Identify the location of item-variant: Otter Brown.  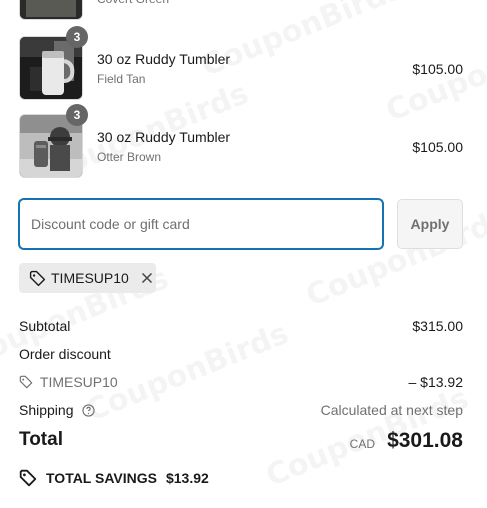
(129, 157).